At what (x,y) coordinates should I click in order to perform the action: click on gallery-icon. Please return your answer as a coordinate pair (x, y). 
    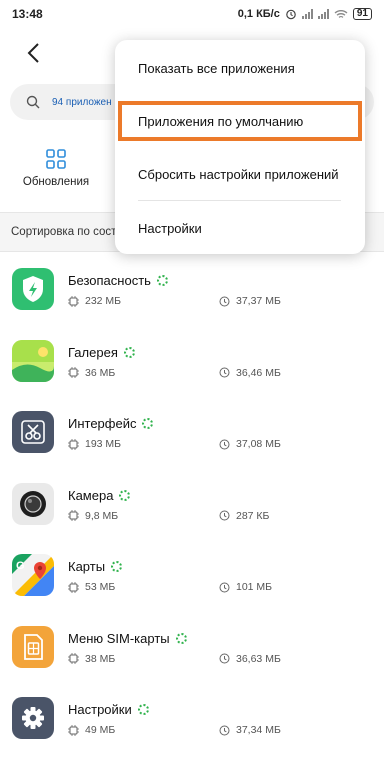
    Looking at the image, I should click on (33, 360).